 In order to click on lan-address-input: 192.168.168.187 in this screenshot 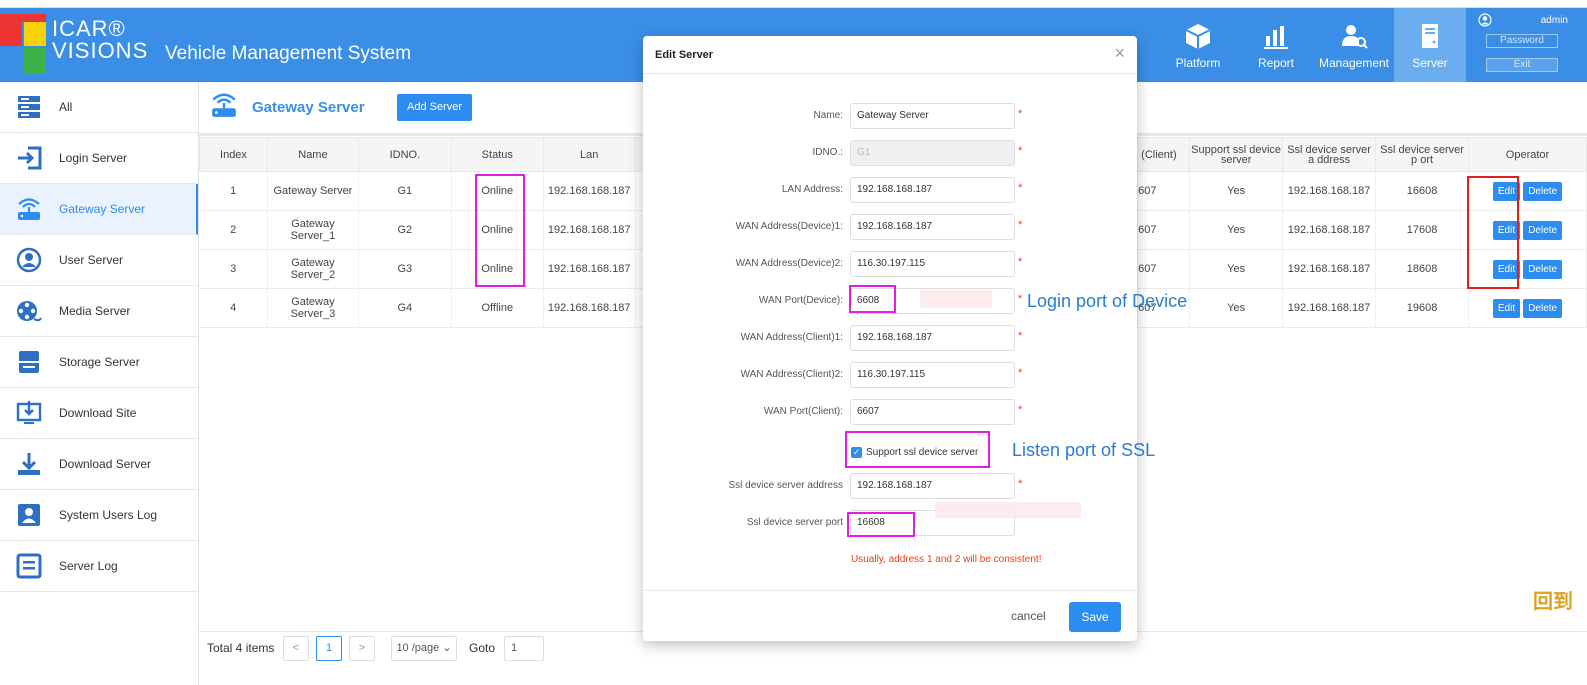, I will do `click(932, 190)`.